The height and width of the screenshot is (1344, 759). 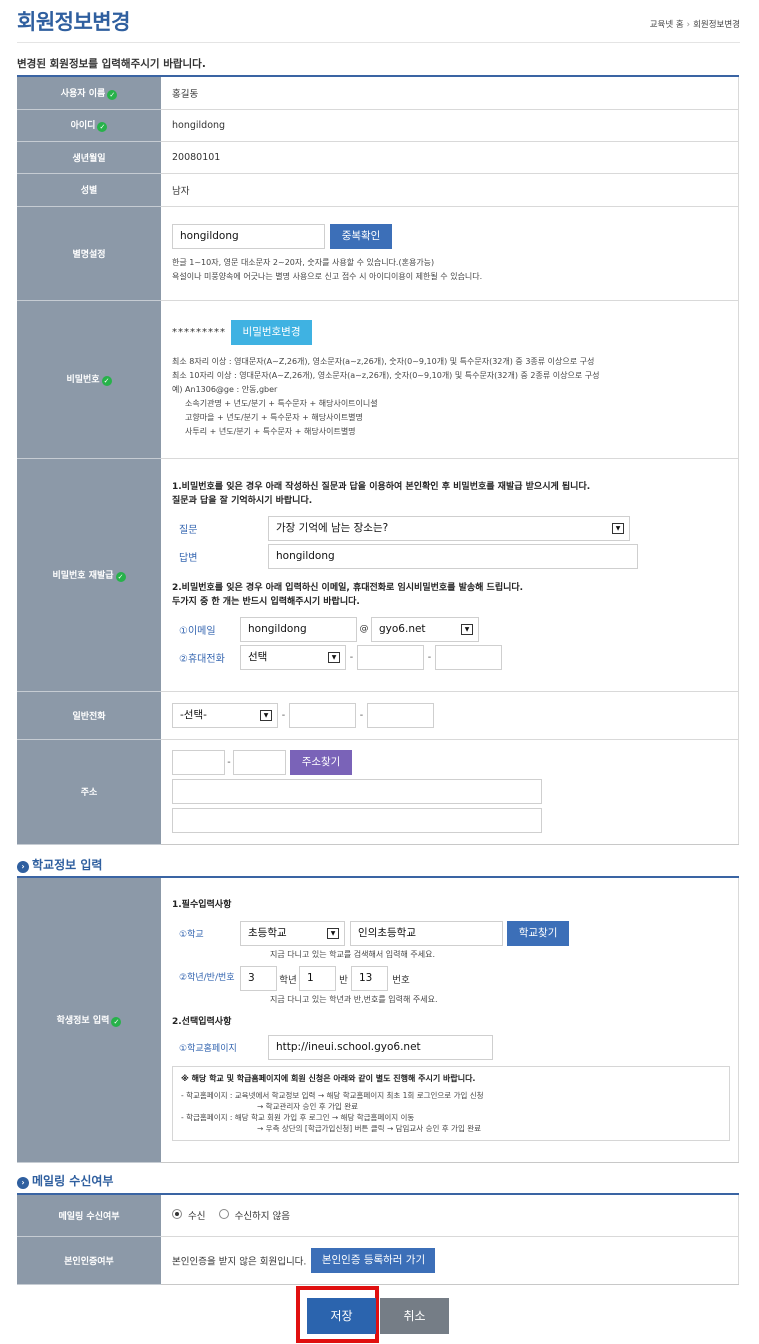 I want to click on class-input: 1, so click(x=317, y=979).